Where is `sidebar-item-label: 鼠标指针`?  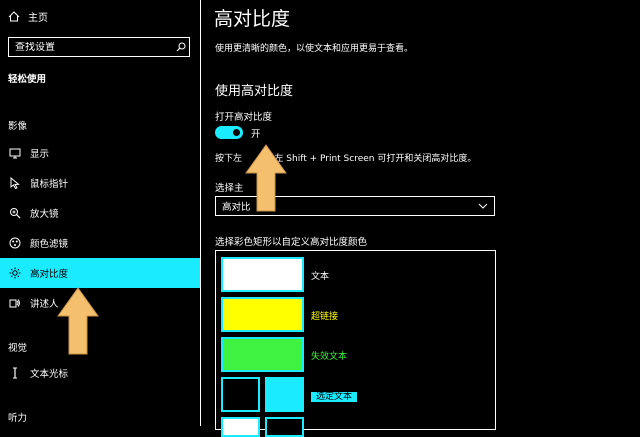 sidebar-item-label: 鼠标指针 is located at coordinates (49, 184).